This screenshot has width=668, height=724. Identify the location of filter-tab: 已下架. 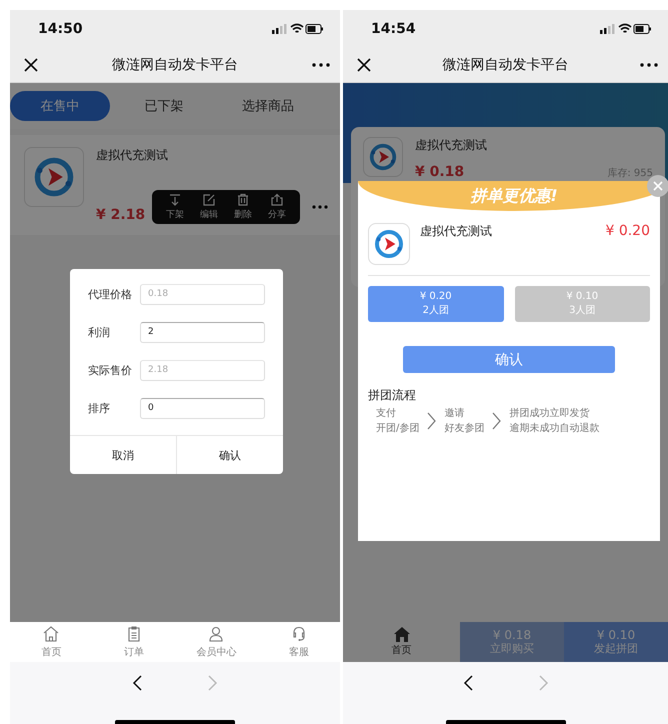
(164, 106).